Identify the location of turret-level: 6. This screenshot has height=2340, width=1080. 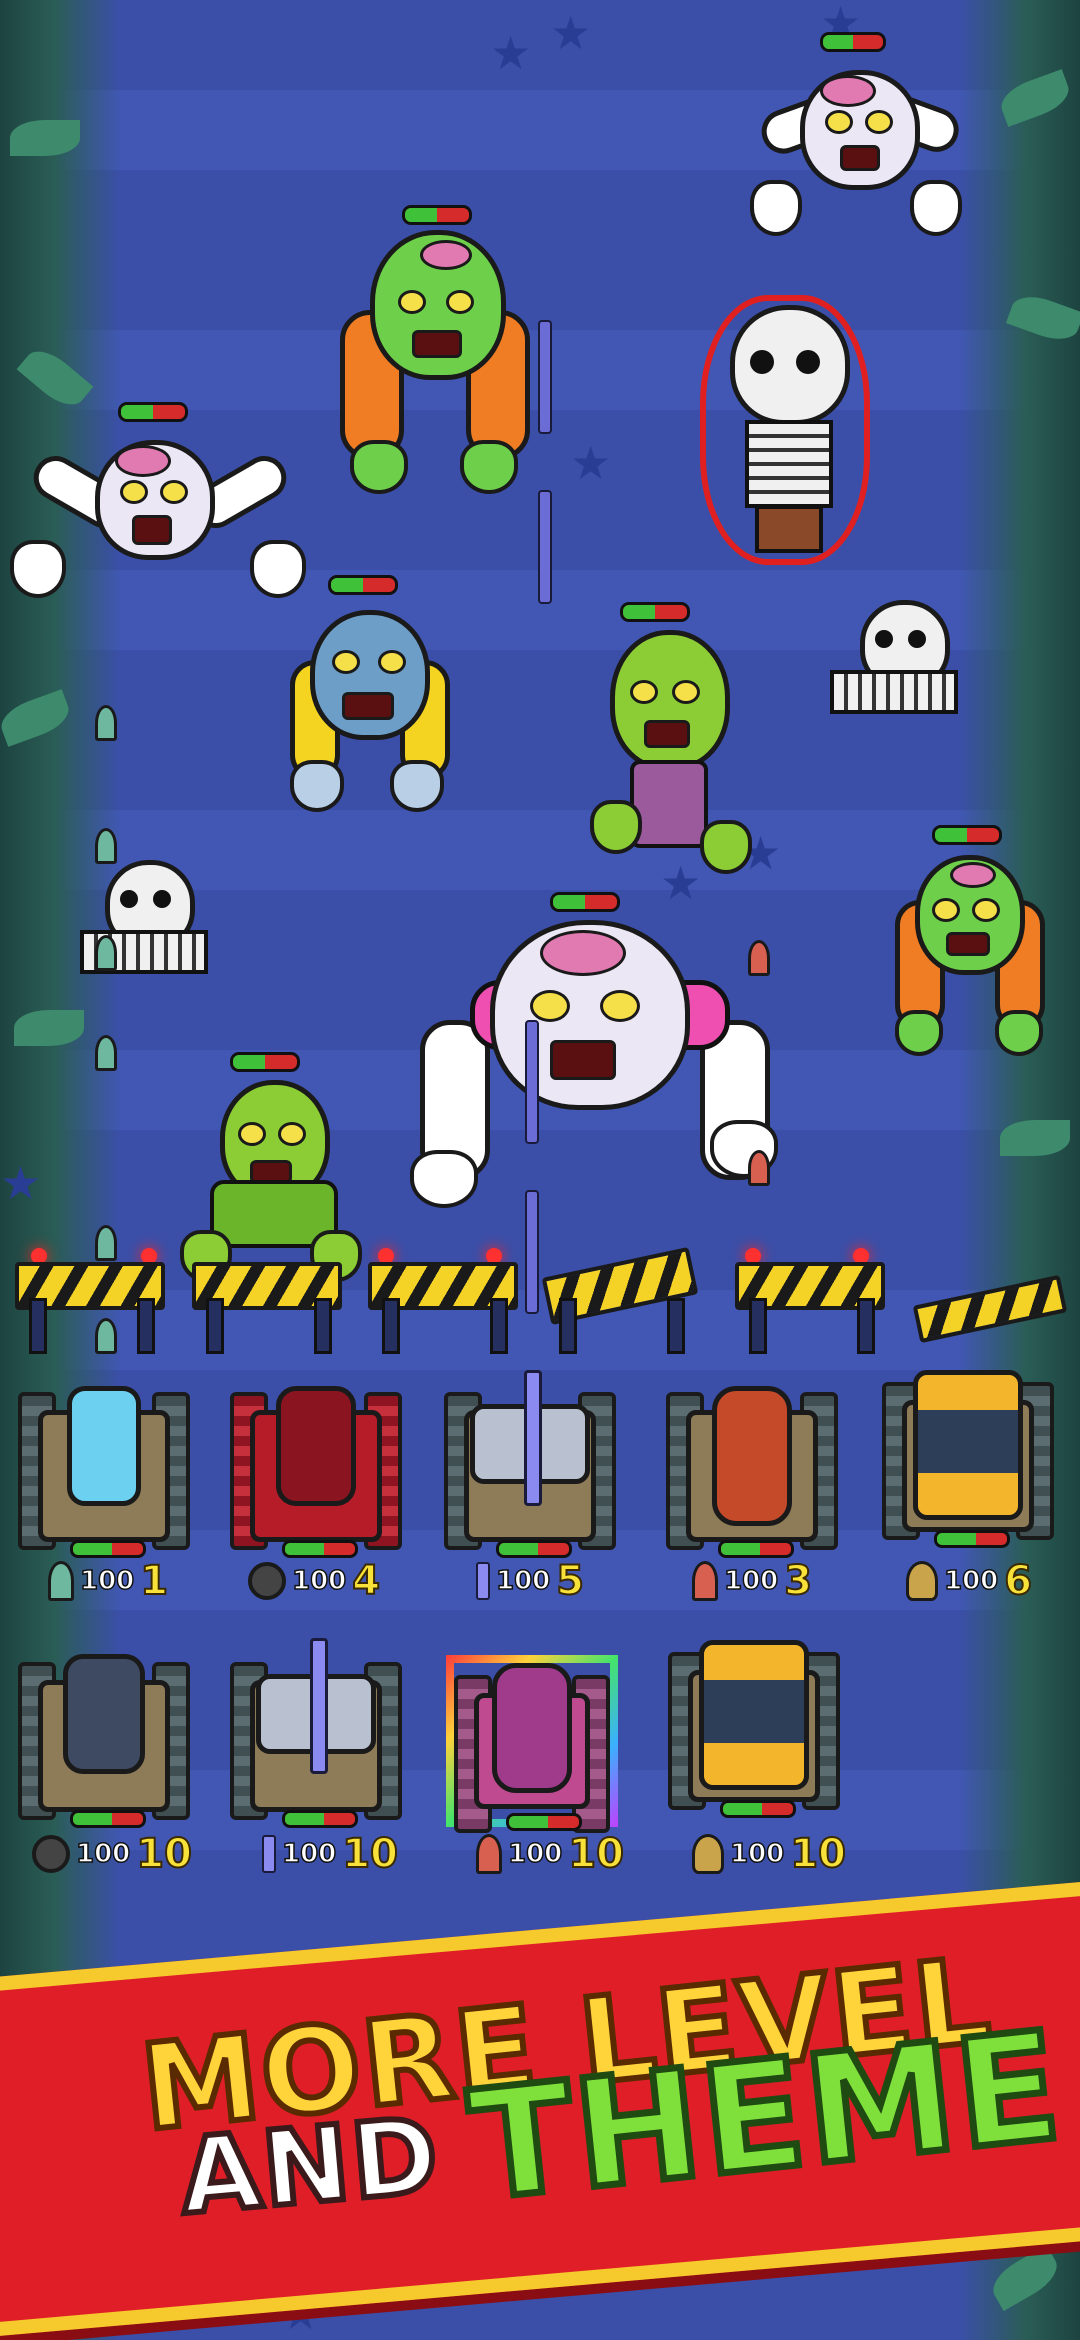
(1018, 1581).